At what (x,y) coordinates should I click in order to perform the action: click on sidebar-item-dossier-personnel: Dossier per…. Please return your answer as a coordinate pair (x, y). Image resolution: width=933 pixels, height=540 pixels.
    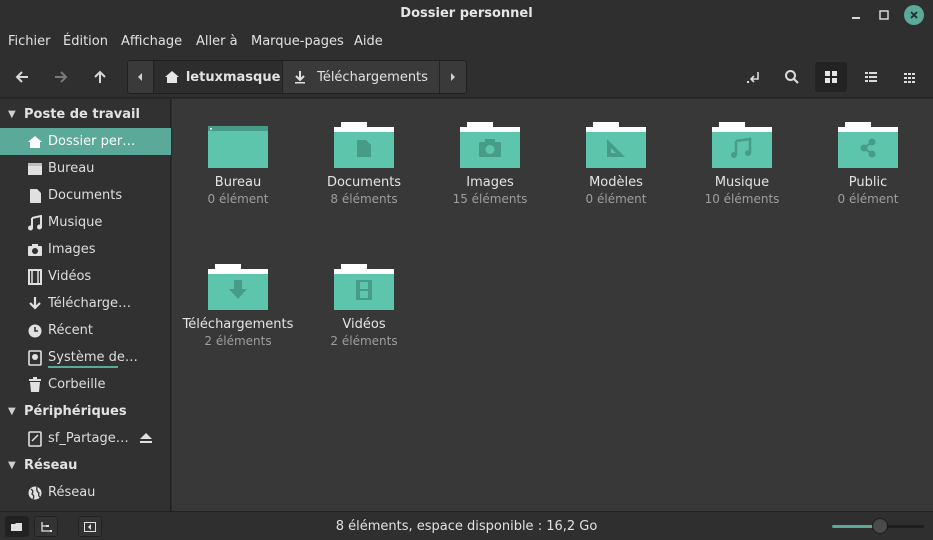
    Looking at the image, I should click on (85, 141).